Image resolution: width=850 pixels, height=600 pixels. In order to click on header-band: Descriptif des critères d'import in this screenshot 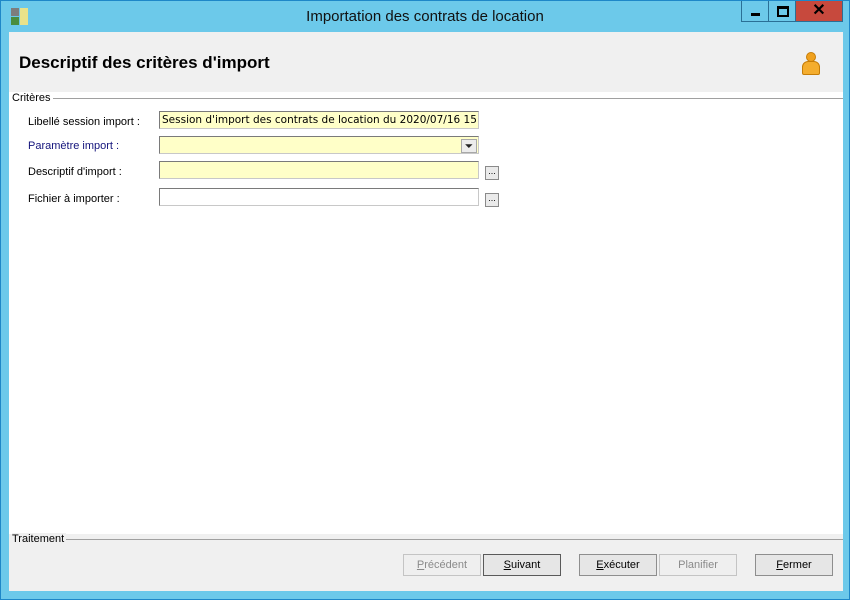, I will do `click(426, 62)`.